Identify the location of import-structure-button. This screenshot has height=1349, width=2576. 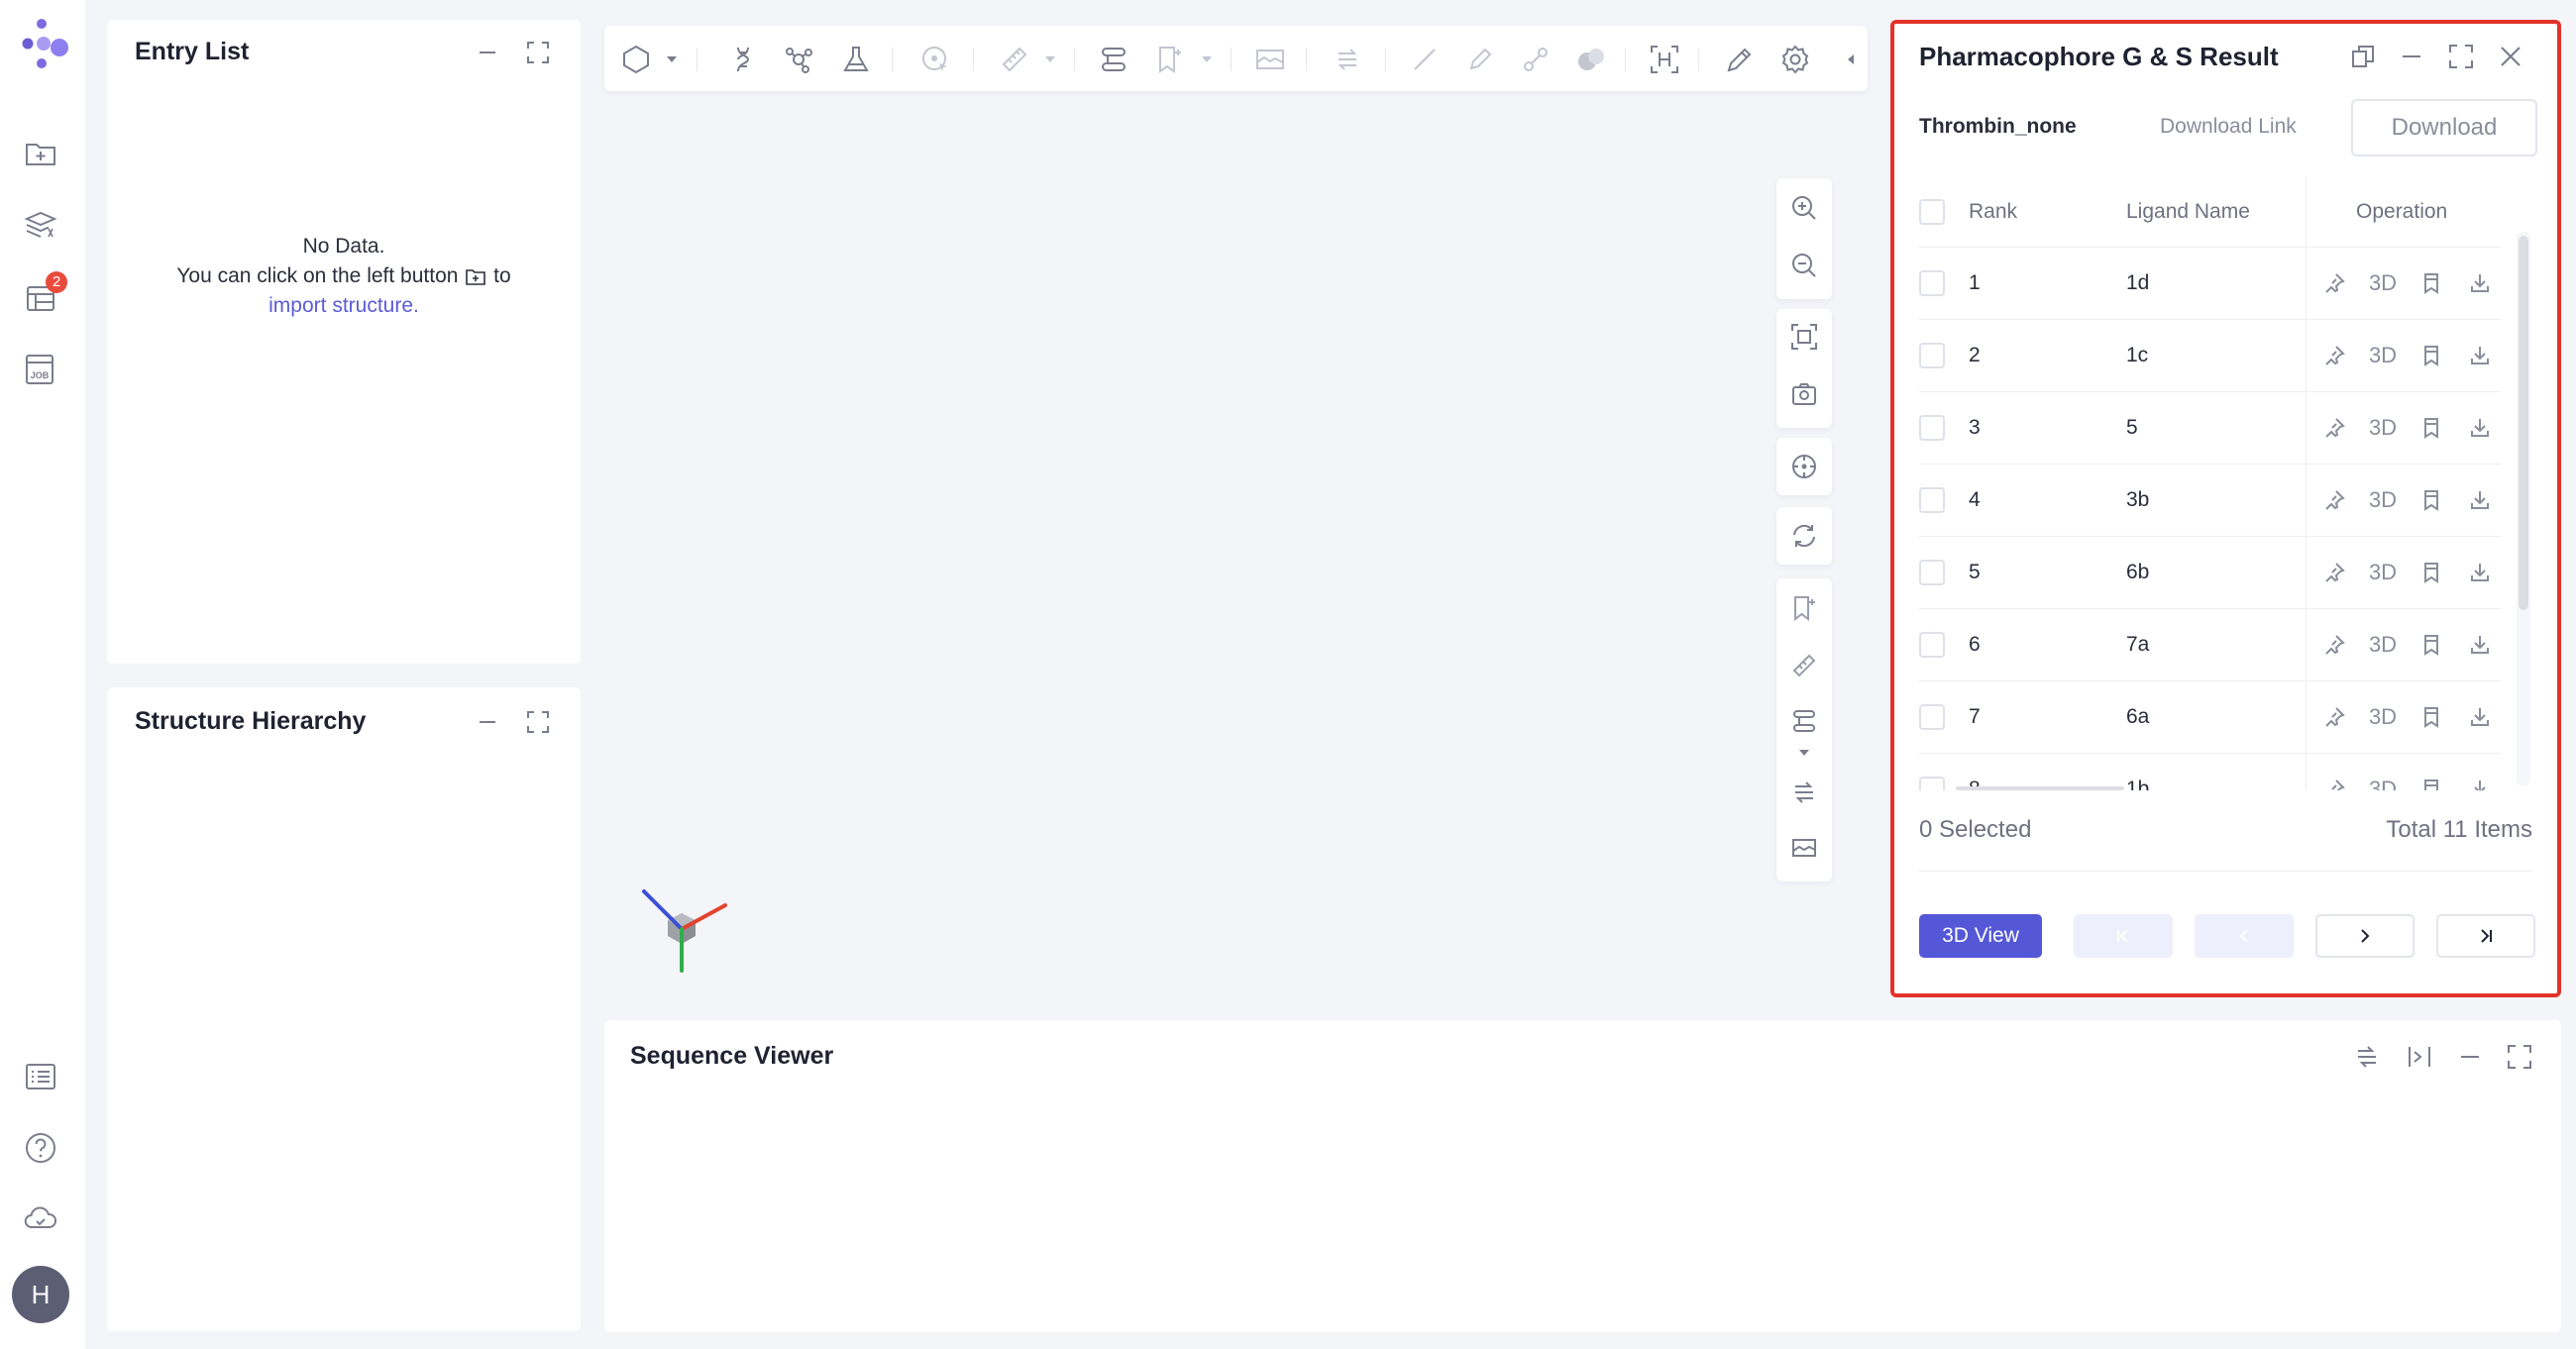
(41, 154).